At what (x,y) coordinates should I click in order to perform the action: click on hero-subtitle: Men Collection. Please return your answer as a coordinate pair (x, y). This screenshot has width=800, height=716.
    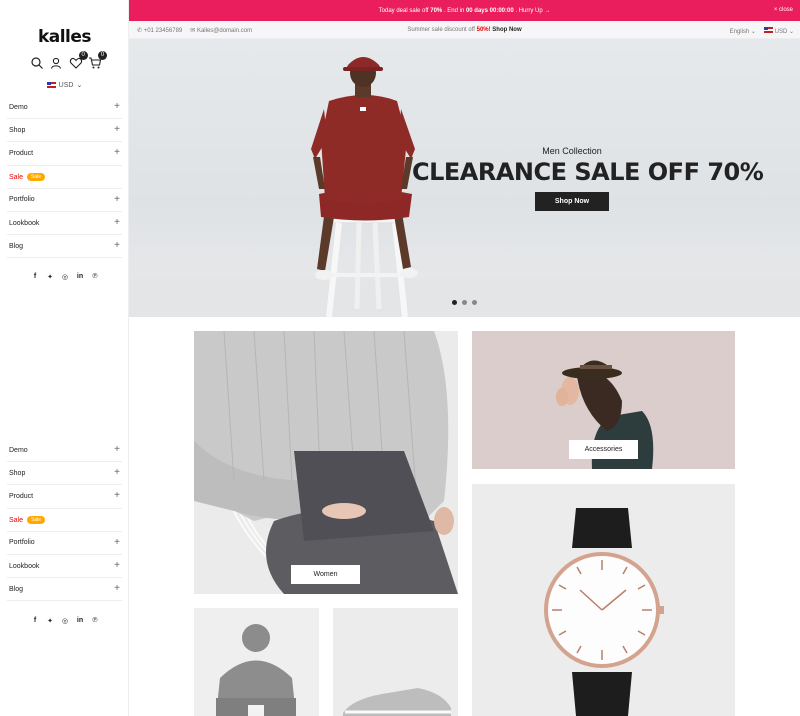
    Looking at the image, I should click on (572, 151).